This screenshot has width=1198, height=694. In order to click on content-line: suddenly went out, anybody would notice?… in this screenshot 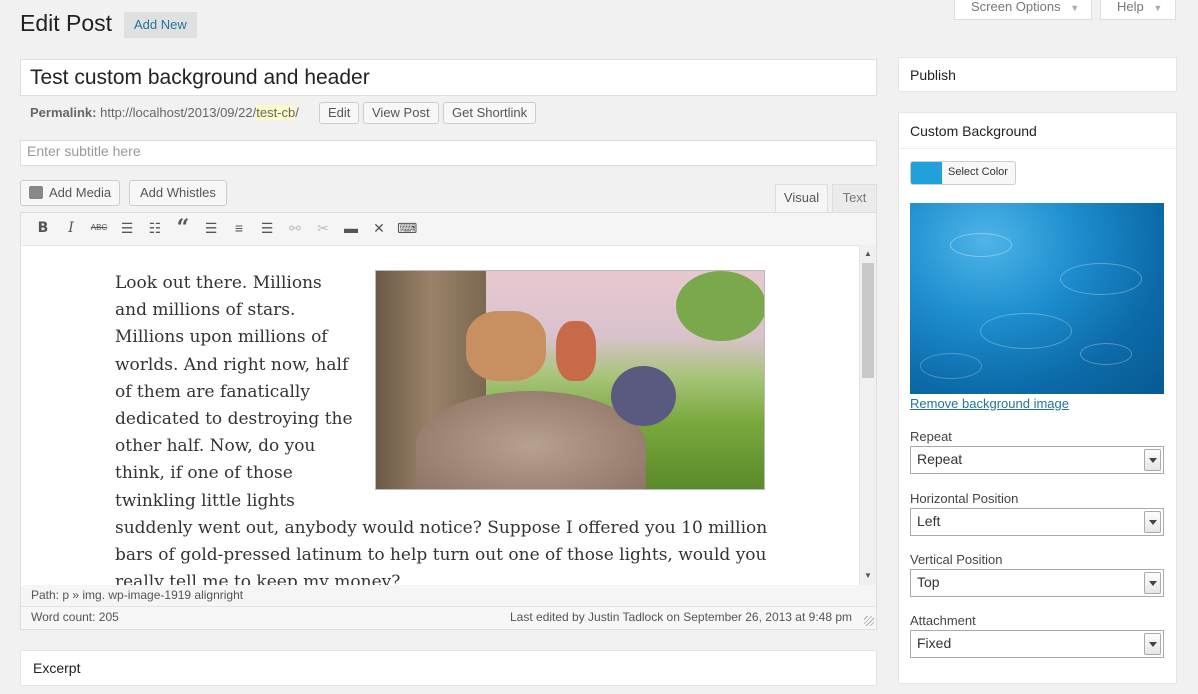, I will do `click(441, 527)`.